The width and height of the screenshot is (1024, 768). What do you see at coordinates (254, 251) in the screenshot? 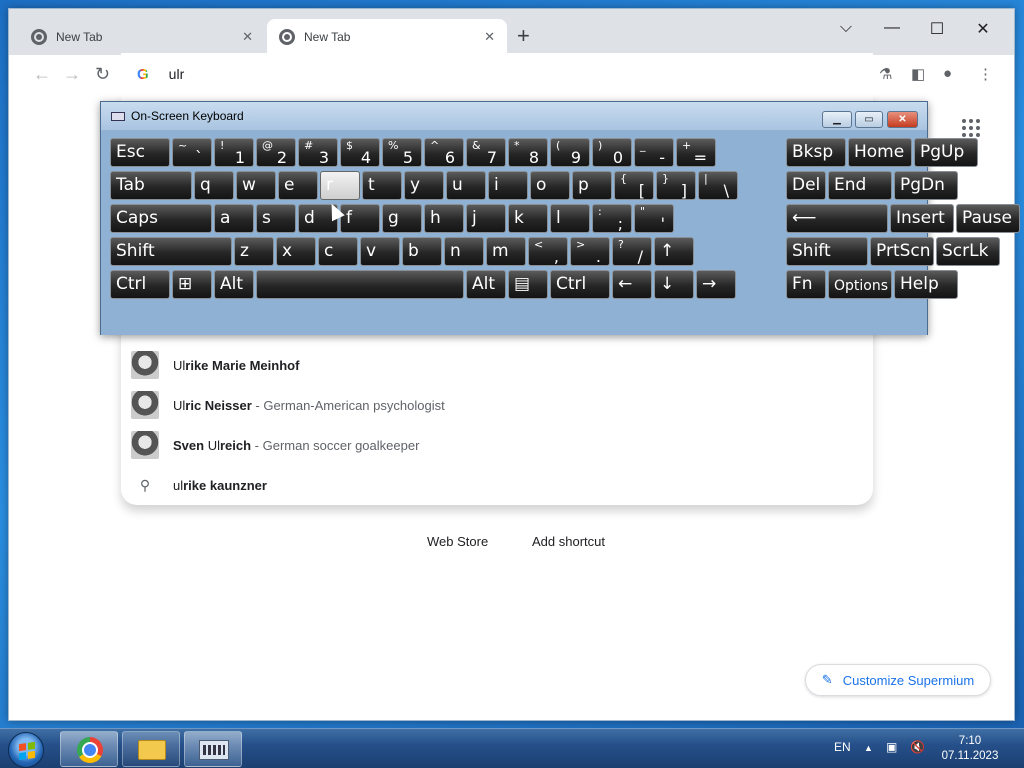
I see `key-z: z` at bounding box center [254, 251].